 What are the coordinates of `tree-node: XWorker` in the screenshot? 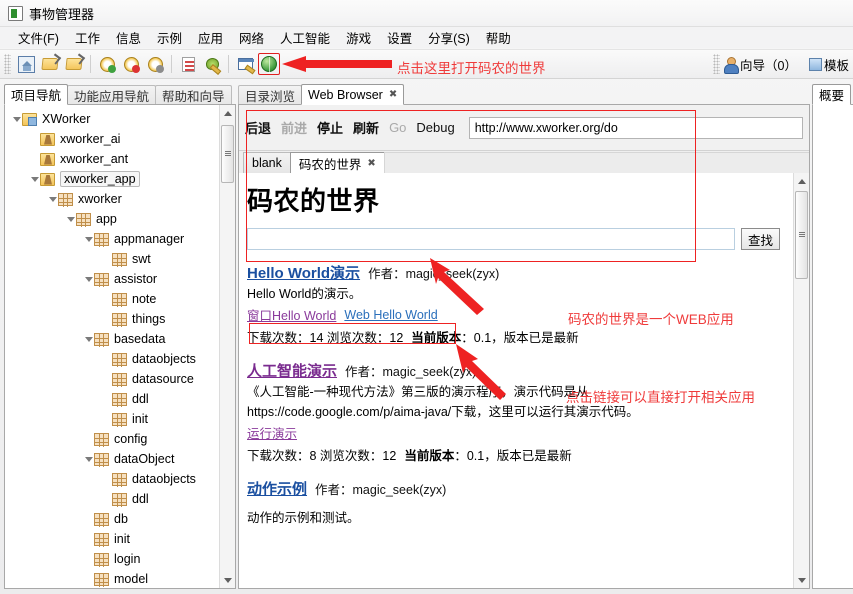 It's located at (120, 119).